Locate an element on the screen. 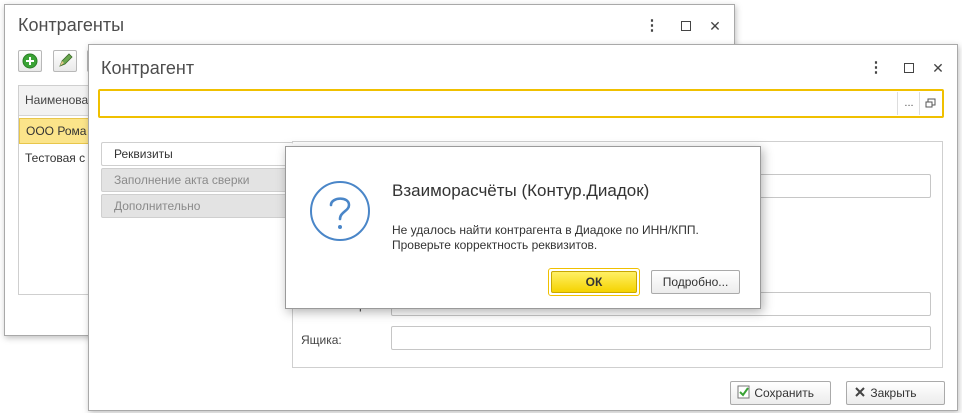  window-title: Контрагенты is located at coordinates (71, 25).